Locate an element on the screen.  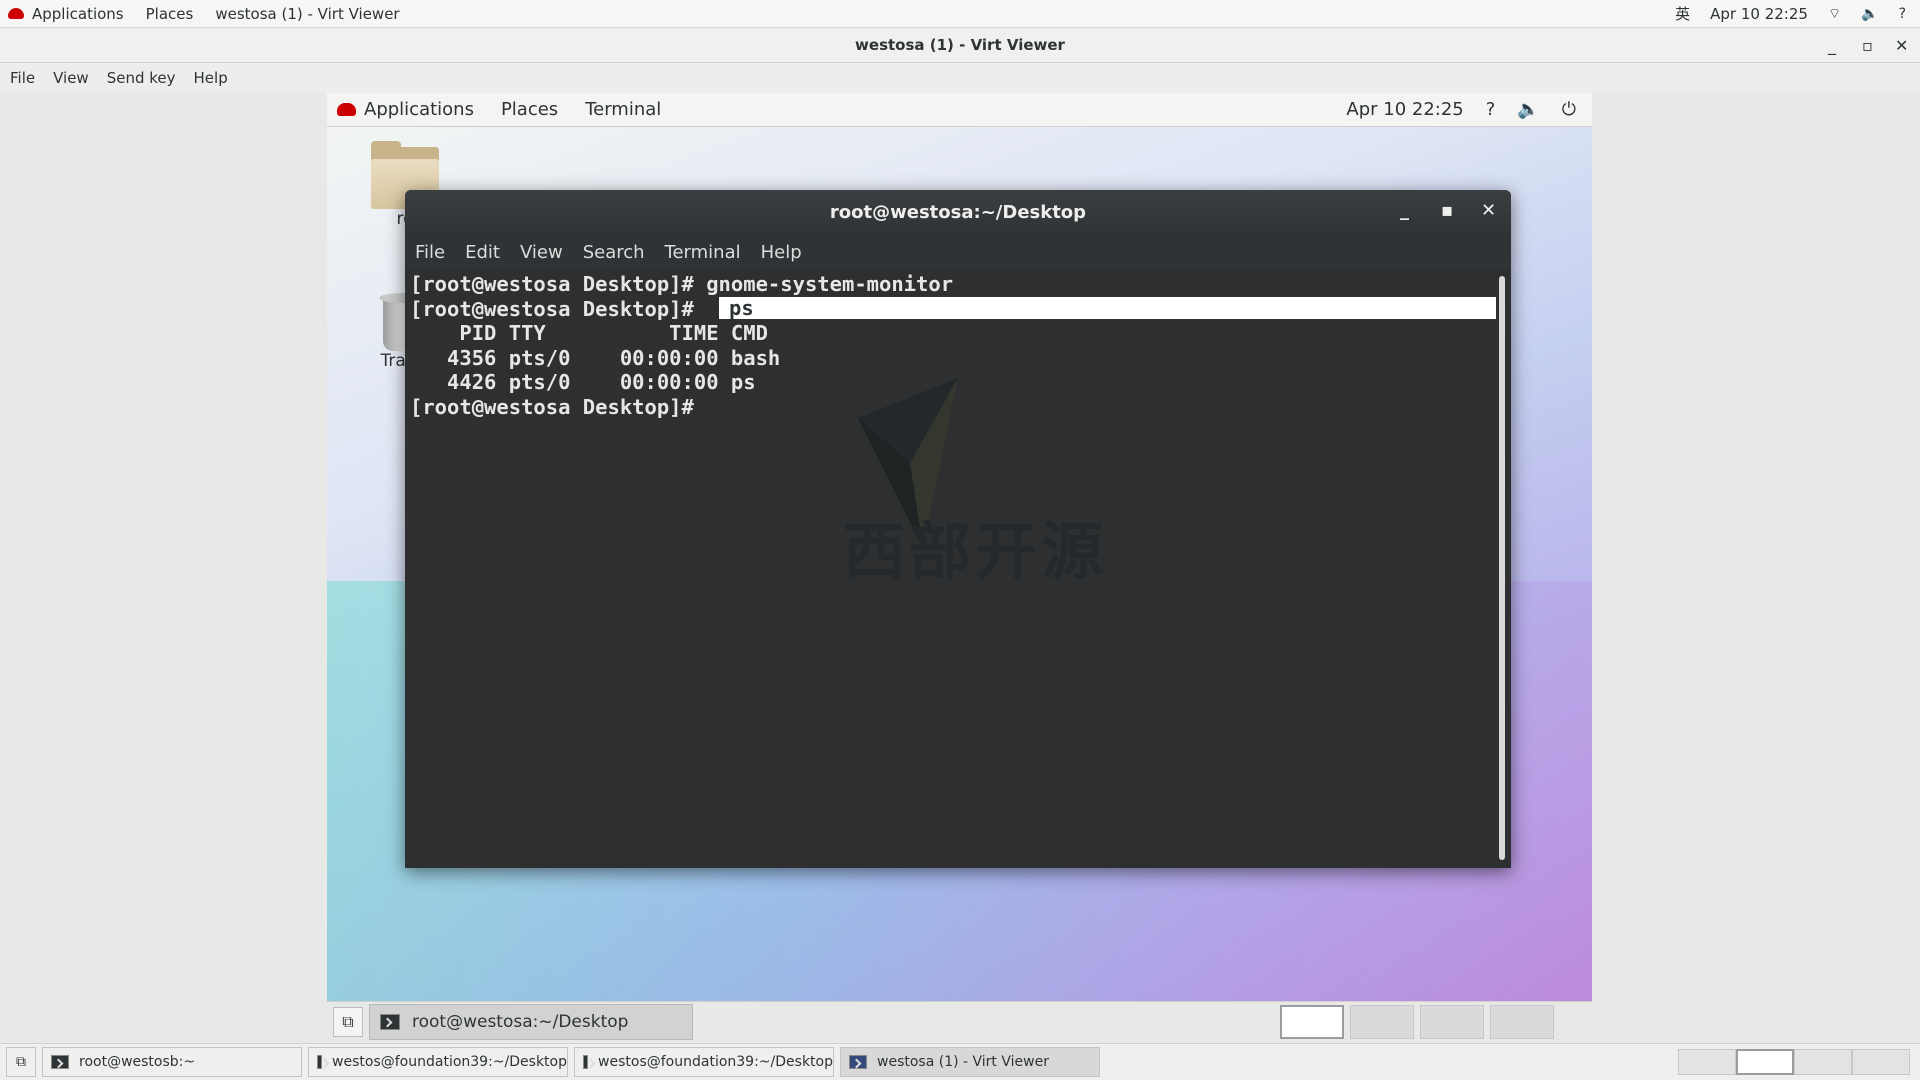
watermark-text: 西部开源 is located at coordinates (975, 551).